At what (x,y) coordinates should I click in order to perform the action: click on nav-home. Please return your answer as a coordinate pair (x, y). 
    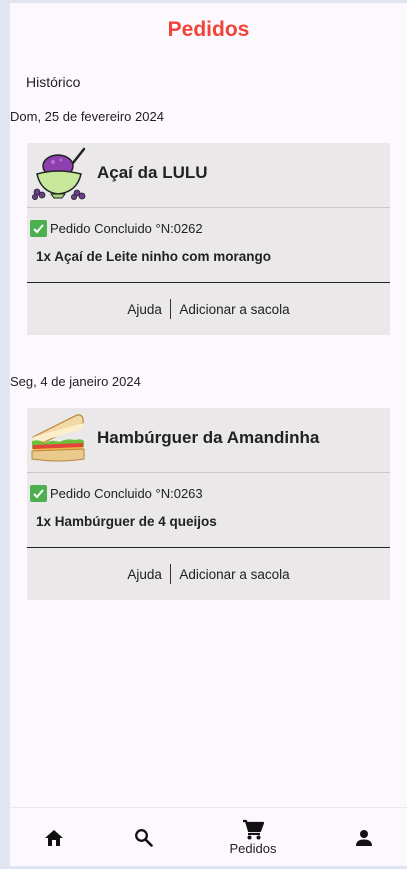
    Looking at the image, I should click on (54, 837).